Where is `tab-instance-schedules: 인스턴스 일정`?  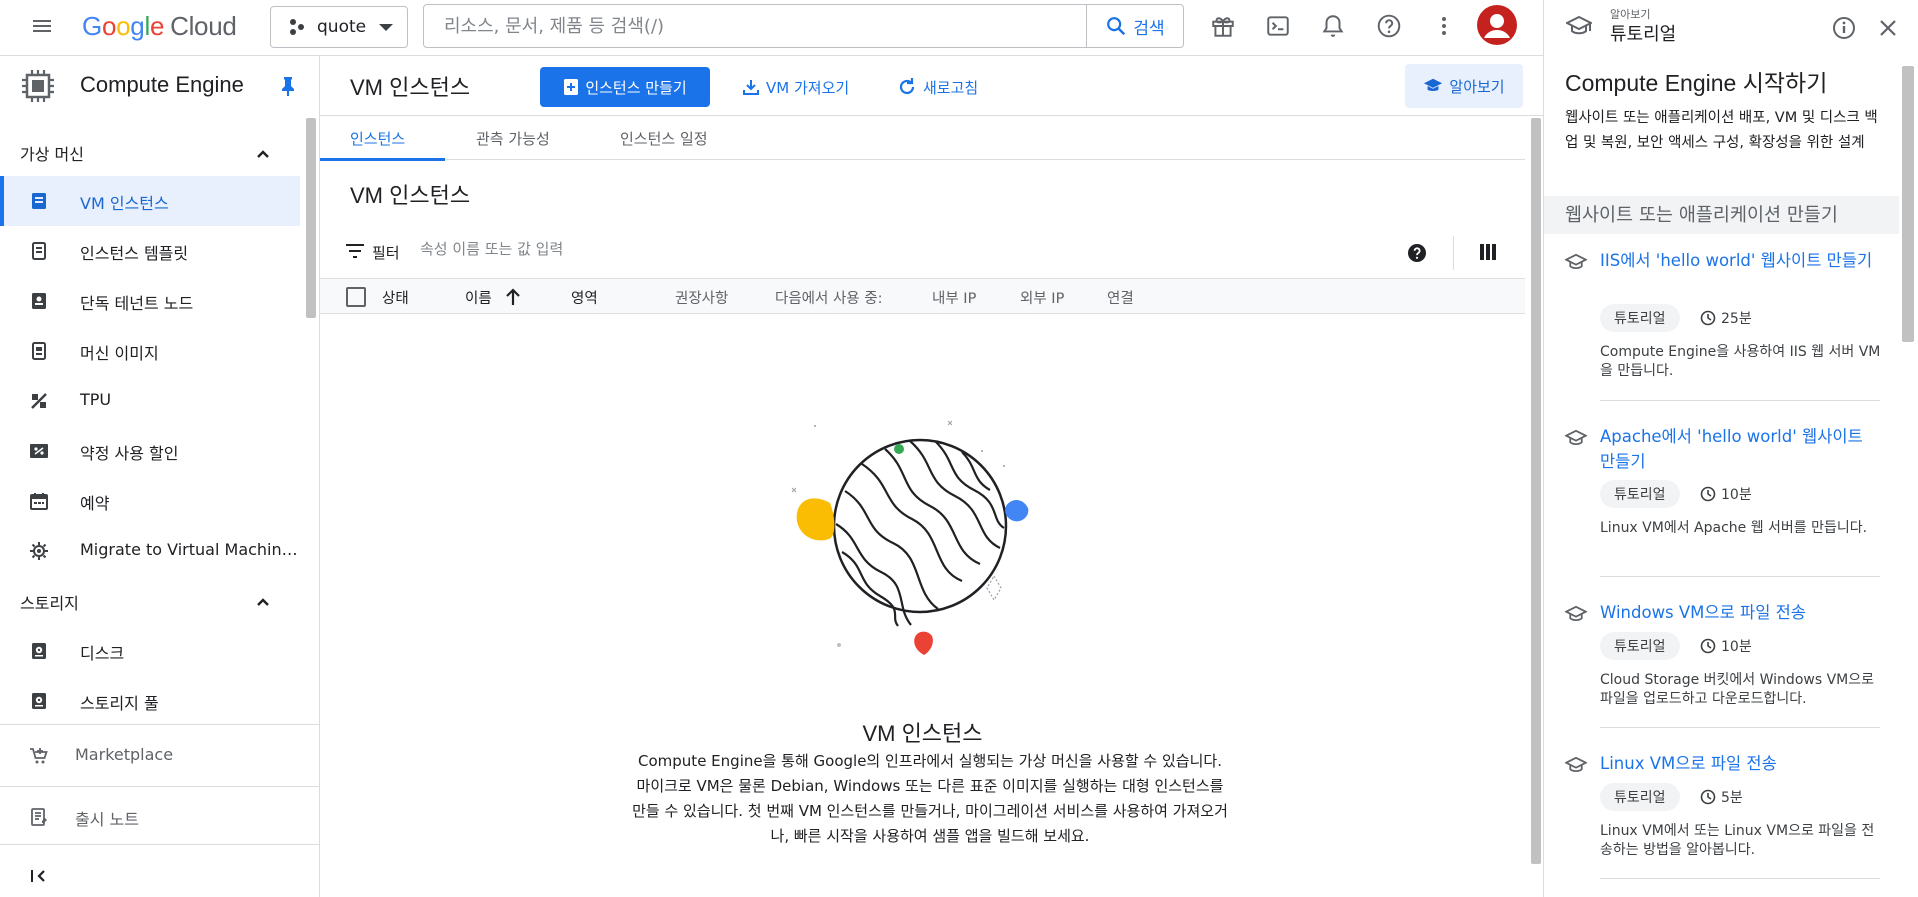 tab-instance-schedules: 인스턴스 일정 is located at coordinates (664, 138).